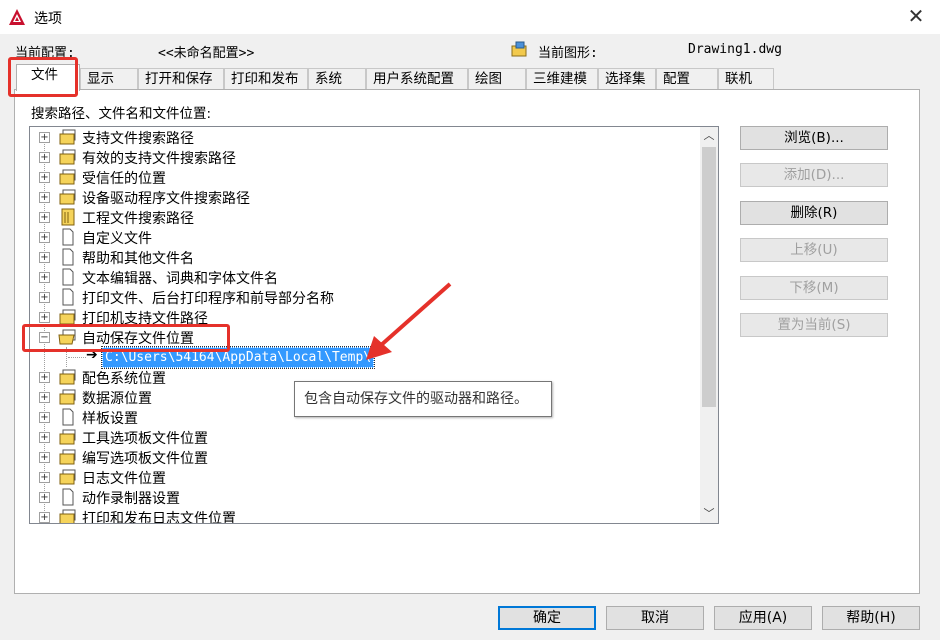 The width and height of the screenshot is (940, 640). I want to click on scroll-down-icon: ﹀, so click(709, 514).